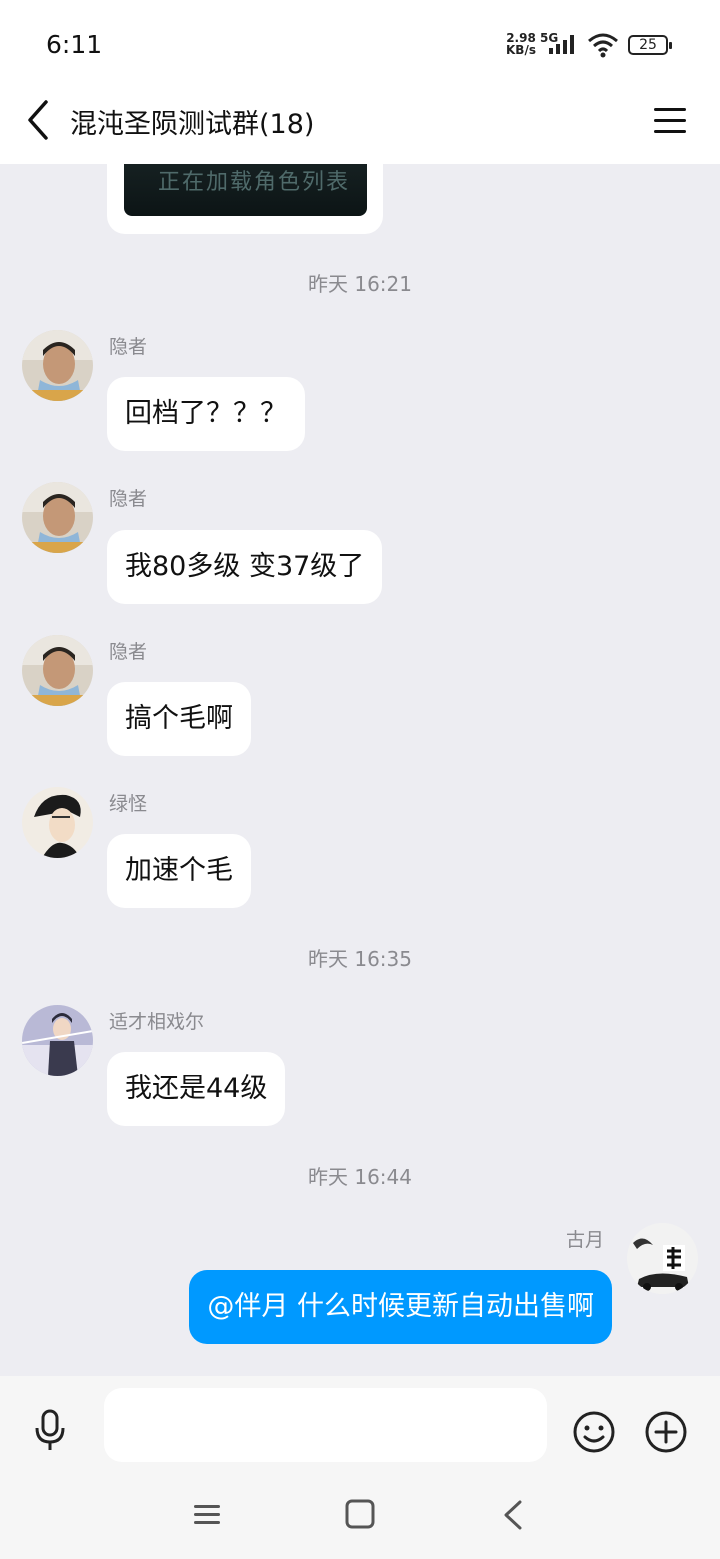 This screenshot has width=720, height=1559. Describe the element at coordinates (360, 1177) in the screenshot. I see `timestamp: 昨天 16:44` at that location.